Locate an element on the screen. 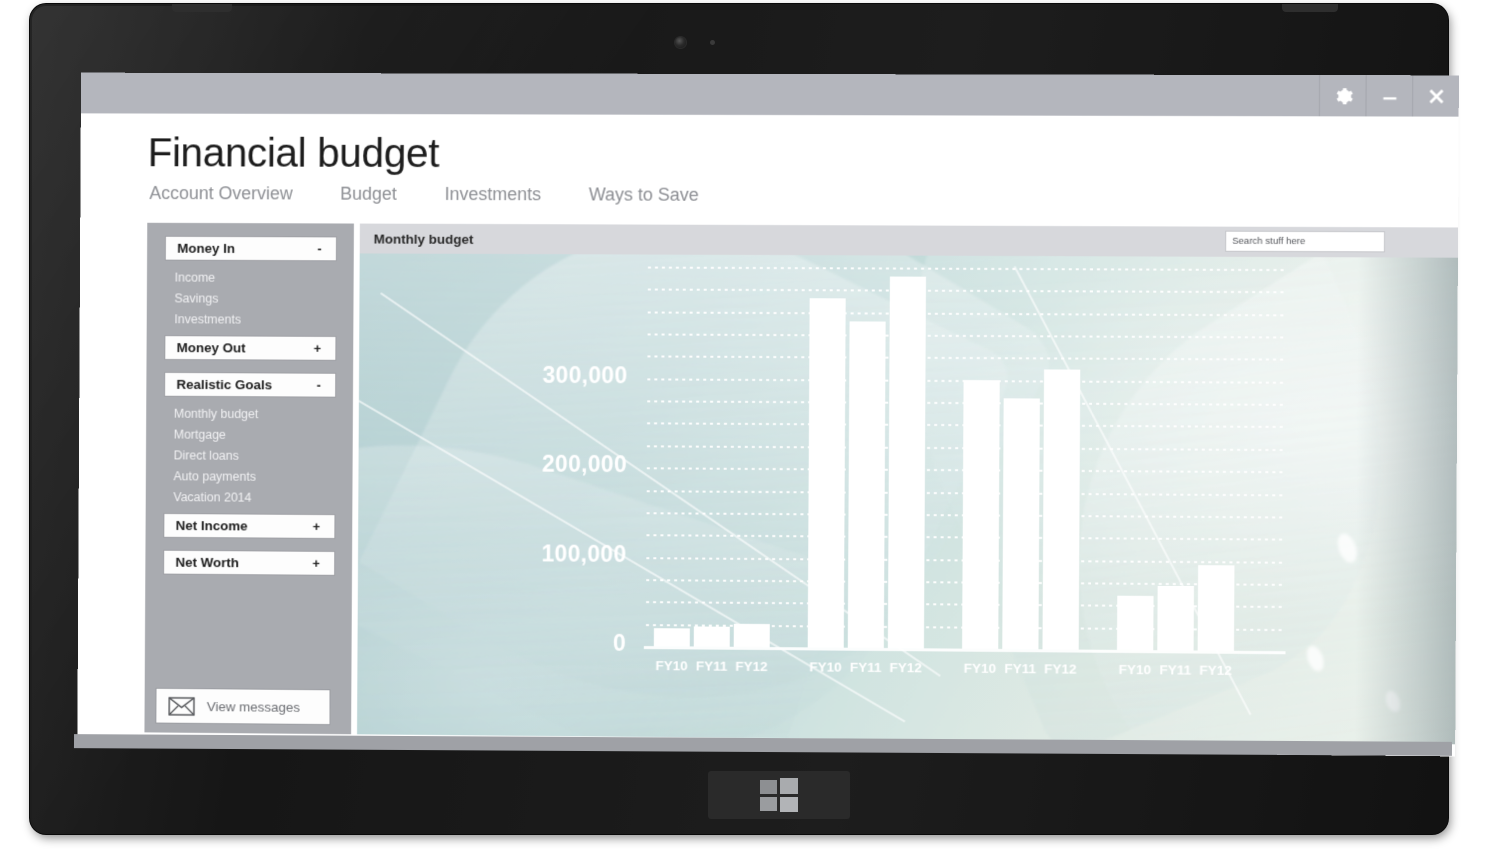  windows-home-button is located at coordinates (779, 795).